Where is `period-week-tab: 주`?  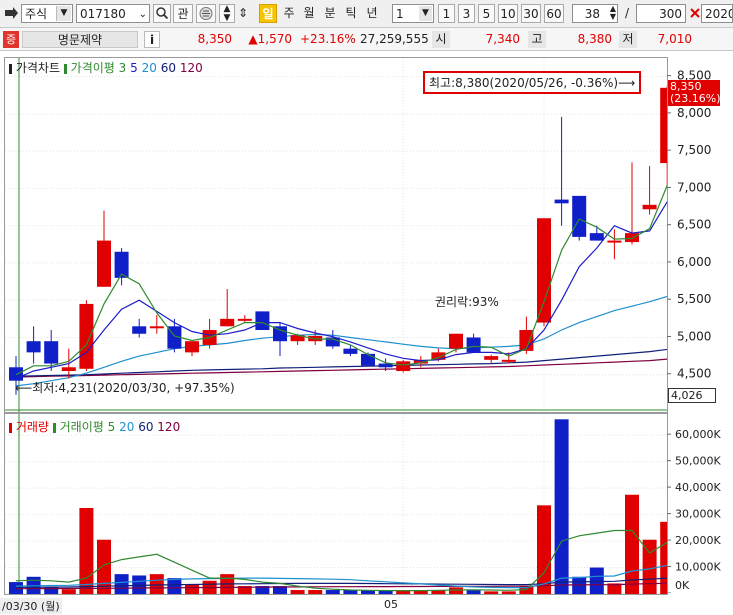
period-week-tab: 주 is located at coordinates (289, 13).